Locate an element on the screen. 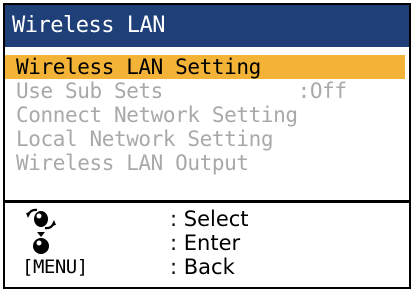  menu-item-connect-network-setting: Connect Network Setting is located at coordinates (207, 115).